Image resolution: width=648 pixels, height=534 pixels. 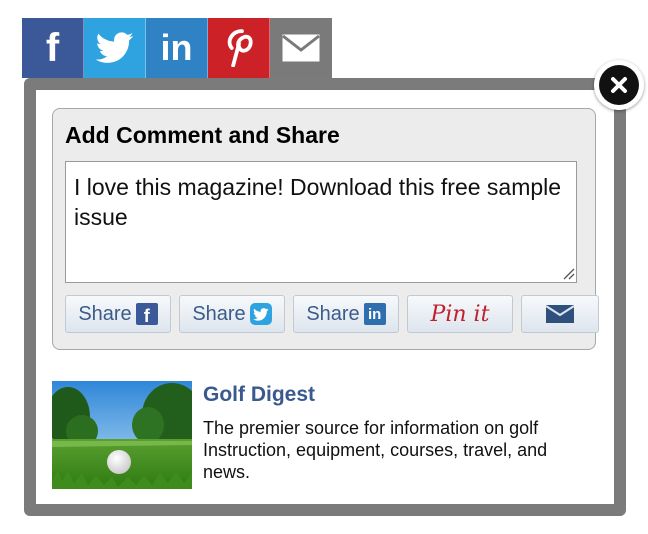 I want to click on email-share-btn, so click(x=560, y=314).